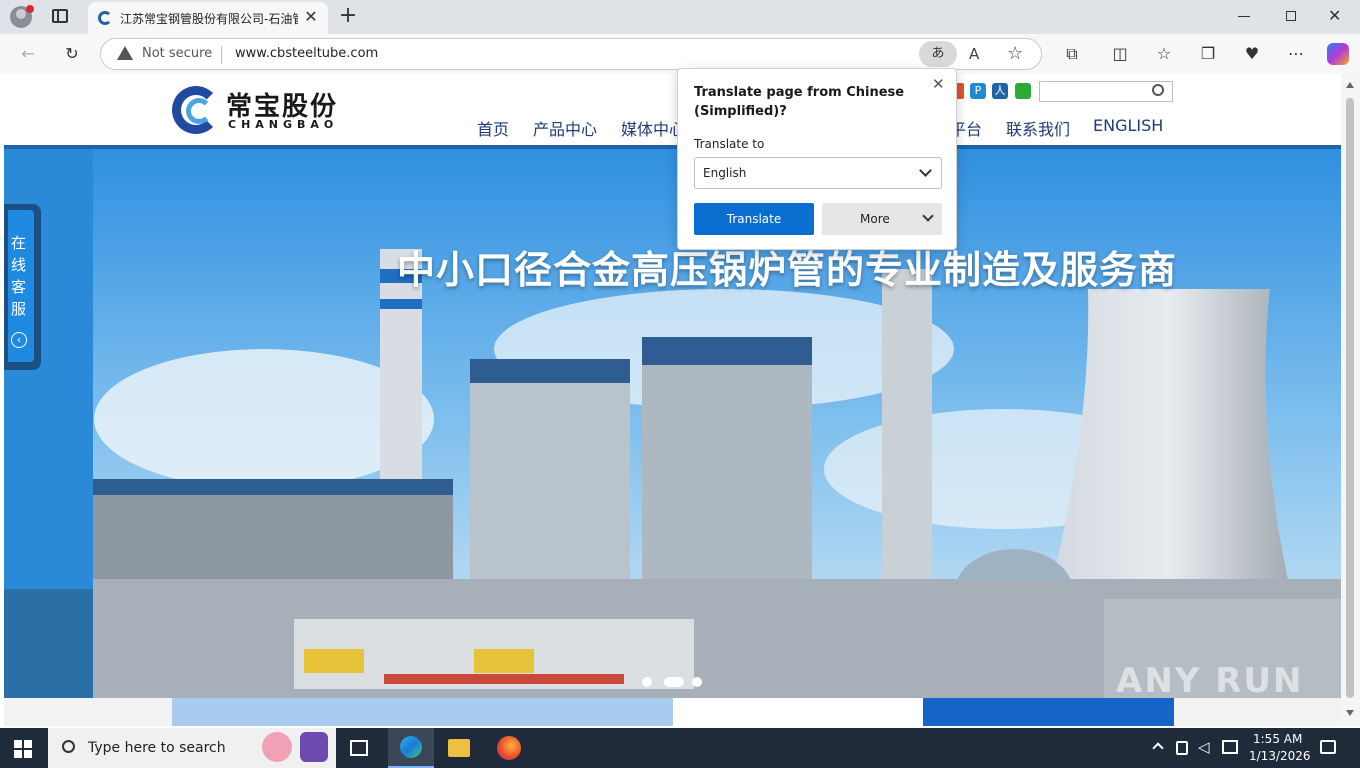  I want to click on translate-button: Translate, so click(754, 219).